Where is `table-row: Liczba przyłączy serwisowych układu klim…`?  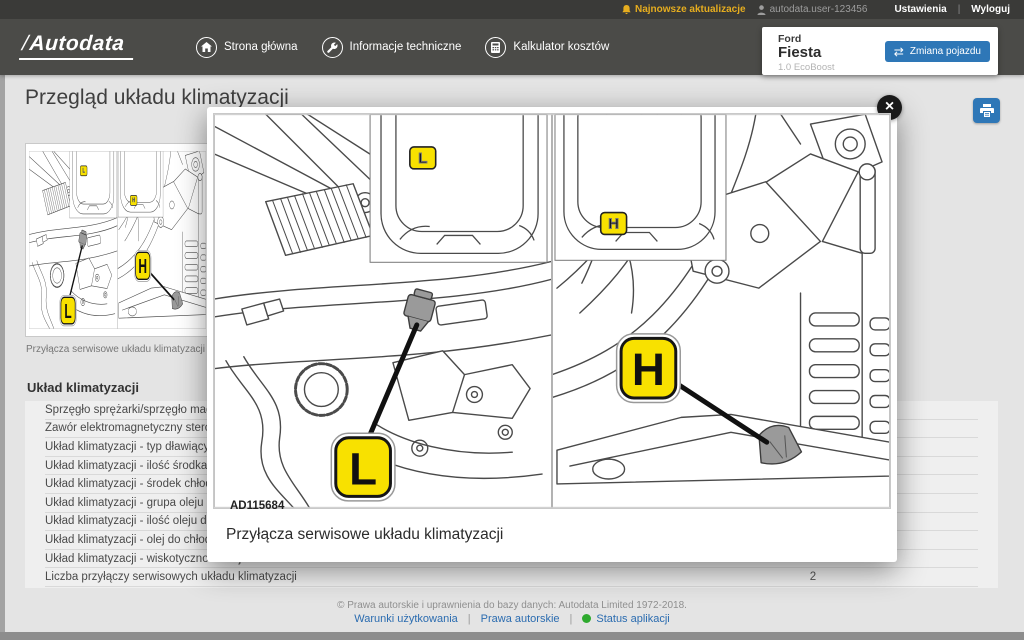
table-row: Liczba przyłączy serwisowych układu klim… is located at coordinates (511, 577).